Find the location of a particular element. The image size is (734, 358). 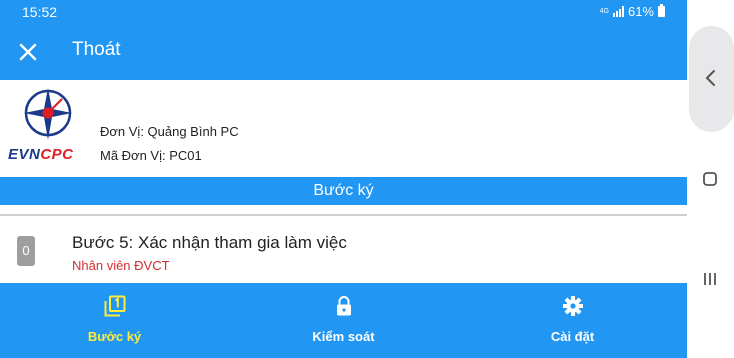

close-button is located at coordinates (28, 52).